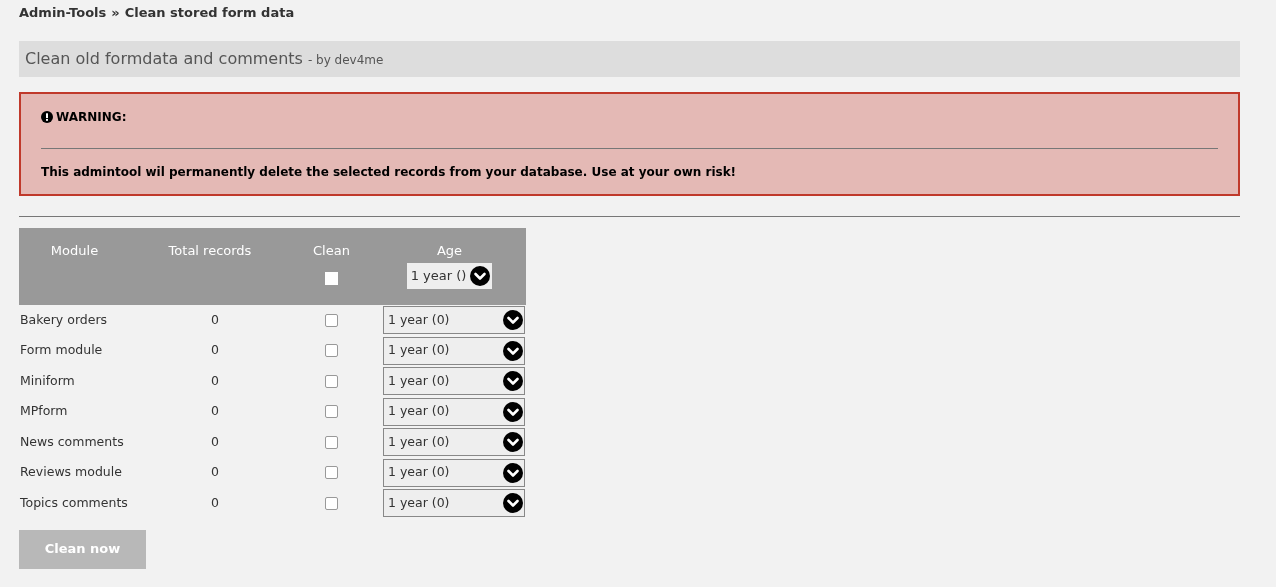  Describe the element at coordinates (44, 411) in the screenshot. I see `table-cell-text: MPform` at that location.